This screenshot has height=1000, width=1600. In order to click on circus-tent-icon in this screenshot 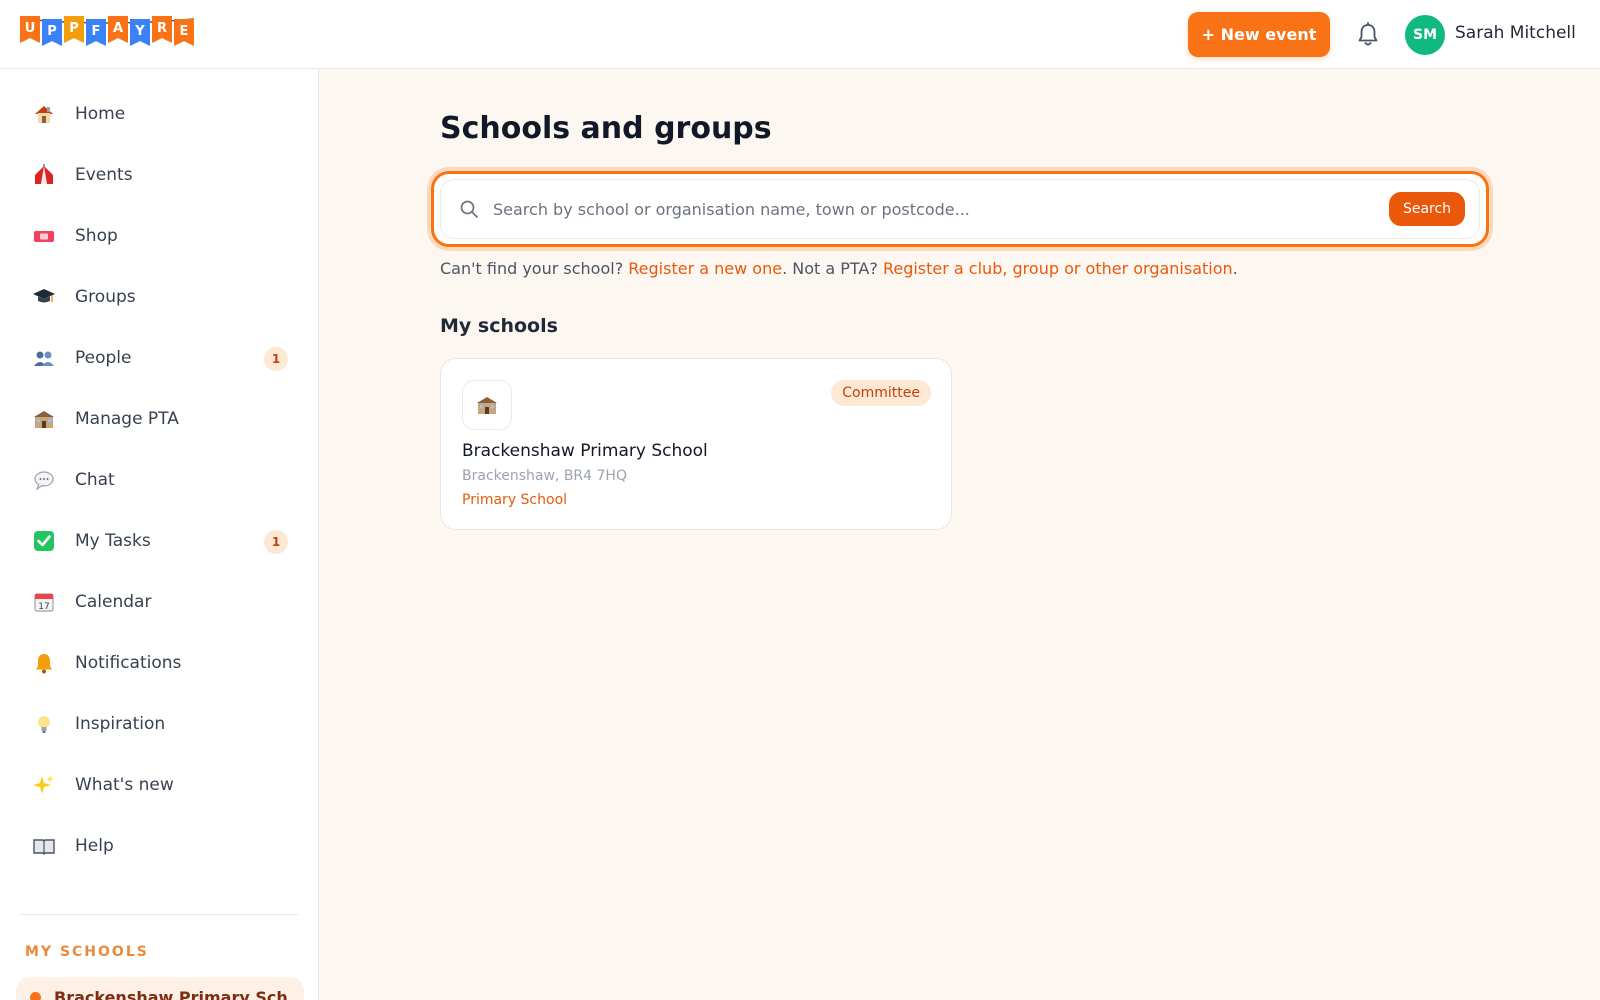, I will do `click(44, 175)`.